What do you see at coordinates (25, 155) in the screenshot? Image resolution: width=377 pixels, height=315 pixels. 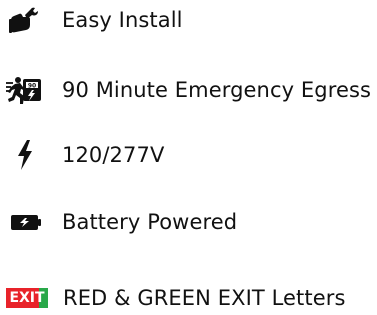 I see `lightning-bolt-icon` at bounding box center [25, 155].